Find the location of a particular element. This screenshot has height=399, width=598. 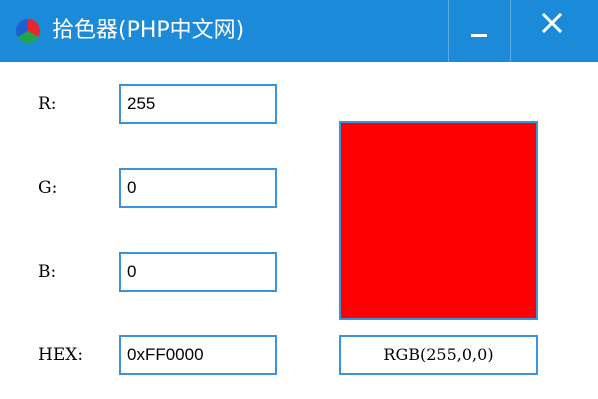

green-input: 0 is located at coordinates (198, 188).